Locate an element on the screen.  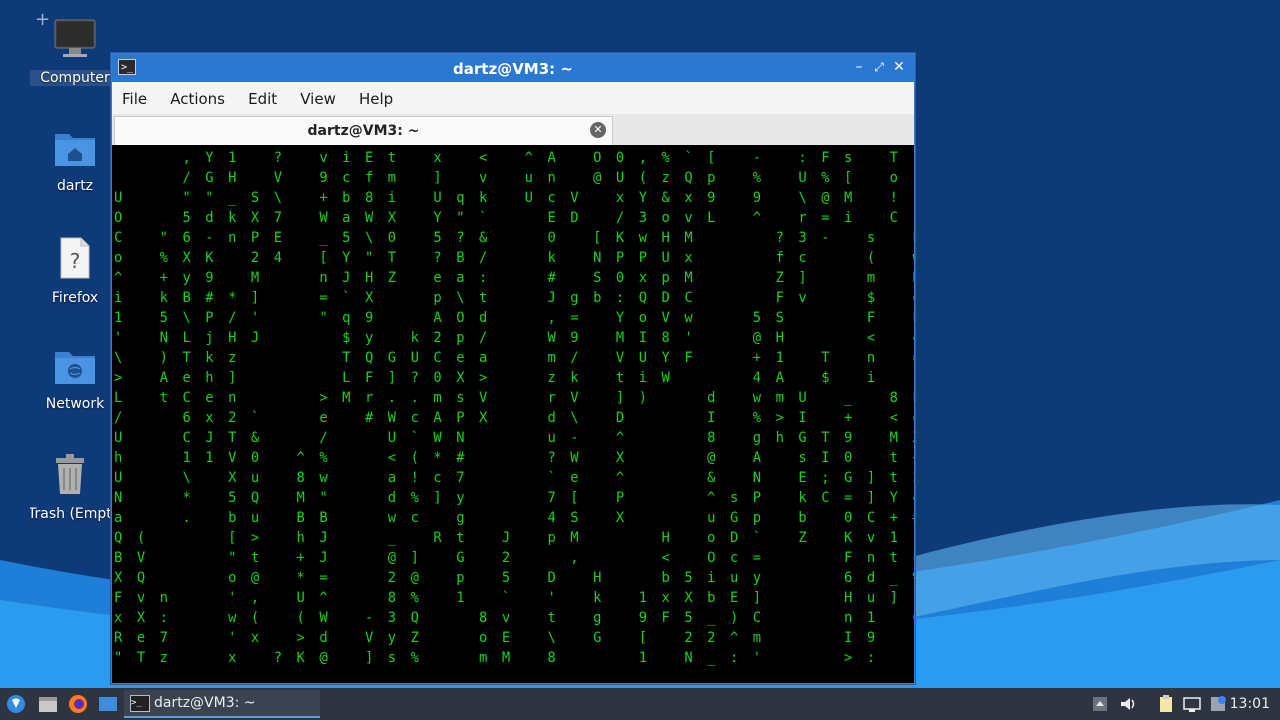
menu-file: File is located at coordinates (129, 95).